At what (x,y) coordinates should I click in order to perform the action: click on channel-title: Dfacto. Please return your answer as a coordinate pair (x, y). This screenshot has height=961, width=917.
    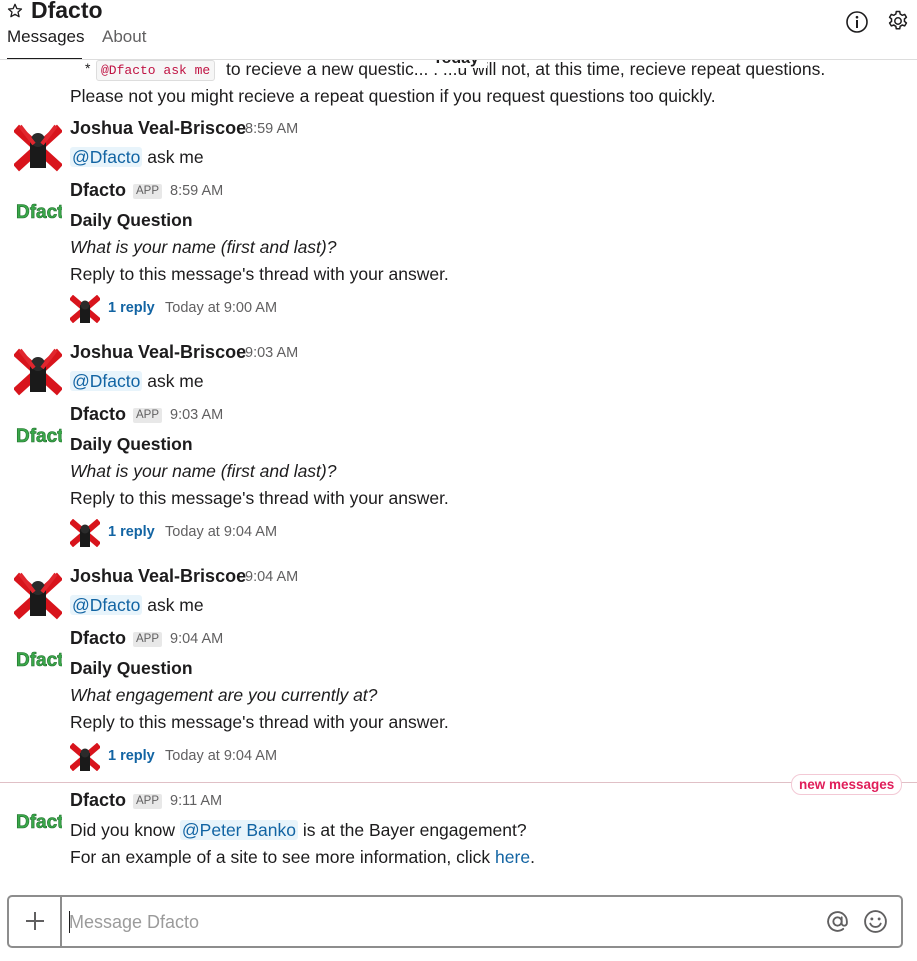
    Looking at the image, I should click on (67, 11).